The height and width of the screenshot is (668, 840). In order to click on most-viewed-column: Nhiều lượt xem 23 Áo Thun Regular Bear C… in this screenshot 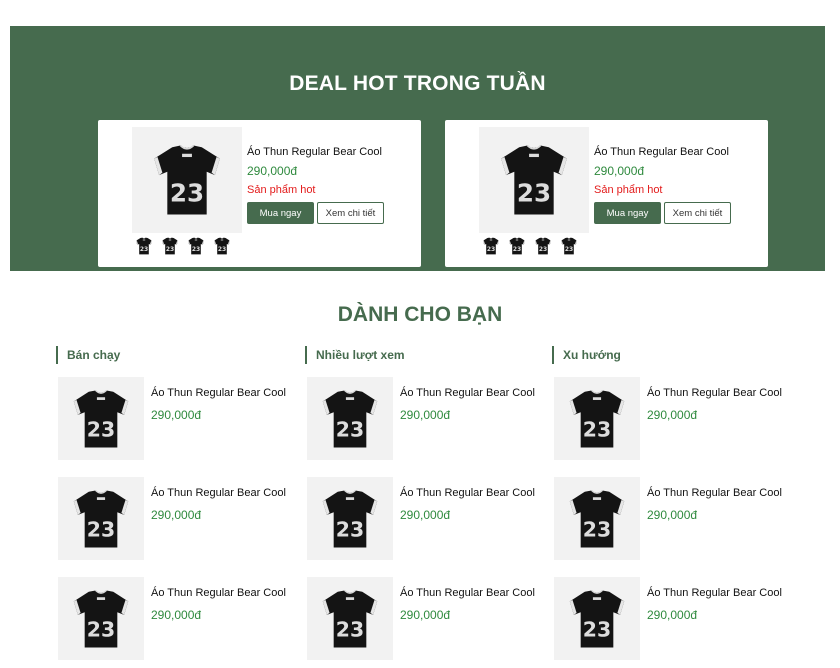, I will do `click(425, 503)`.